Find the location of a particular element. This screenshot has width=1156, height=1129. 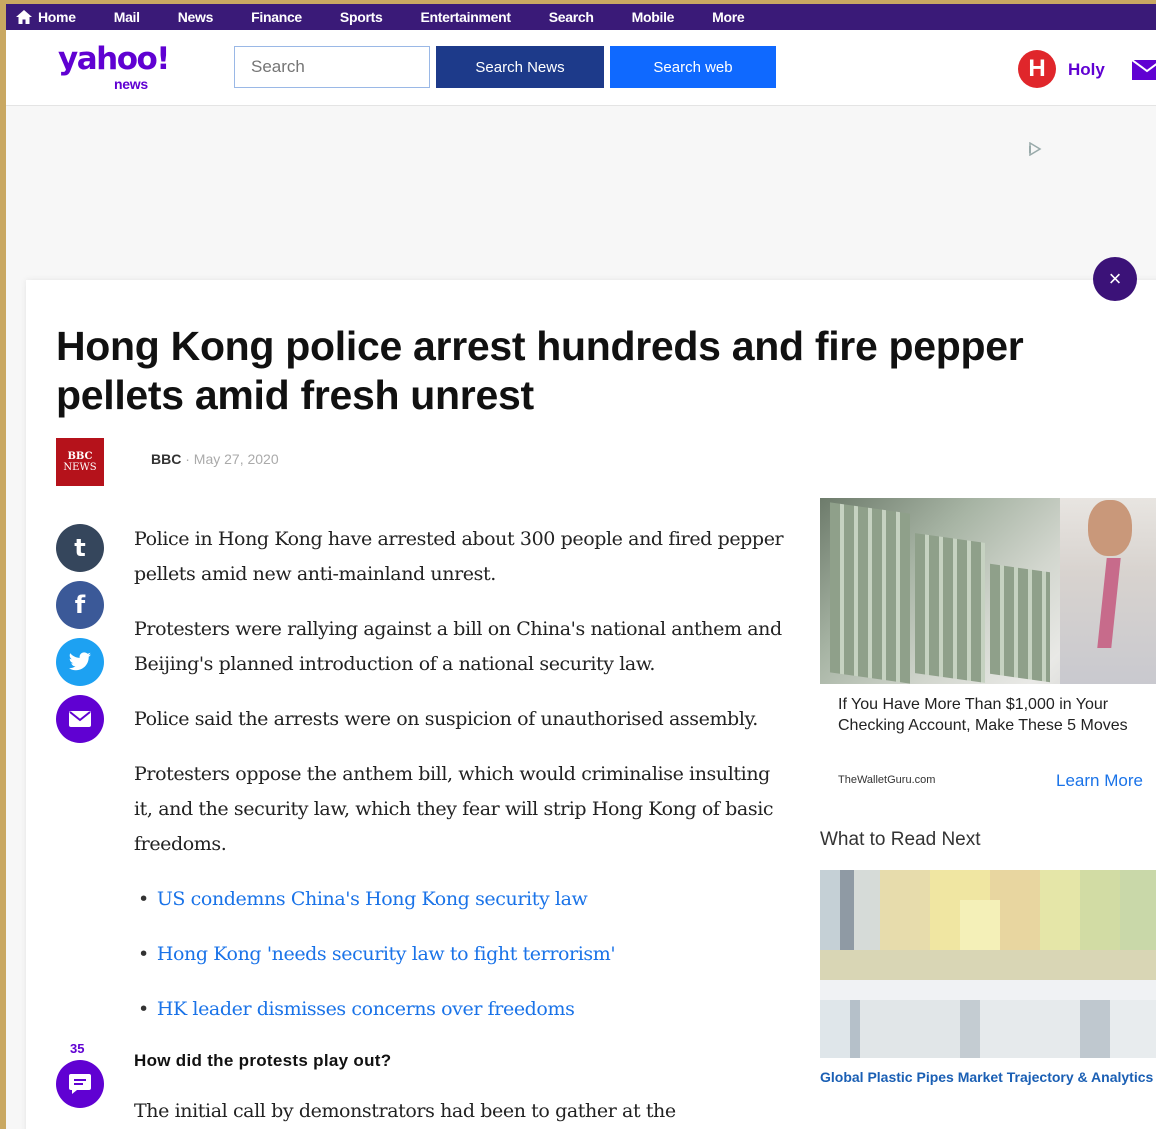

nav-mail: Mail is located at coordinates (127, 17).